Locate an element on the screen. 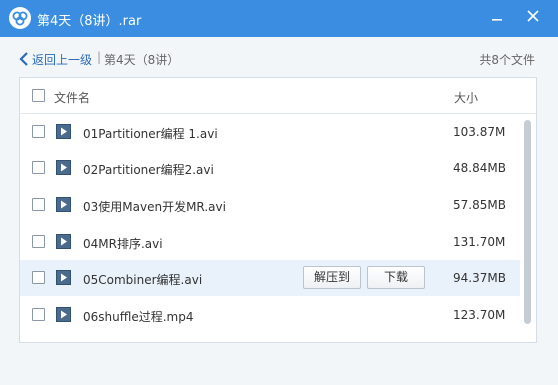 This screenshot has height=385, width=558. table-row: 03使用Maven开发MR.avi 57.85MB is located at coordinates (270, 205).